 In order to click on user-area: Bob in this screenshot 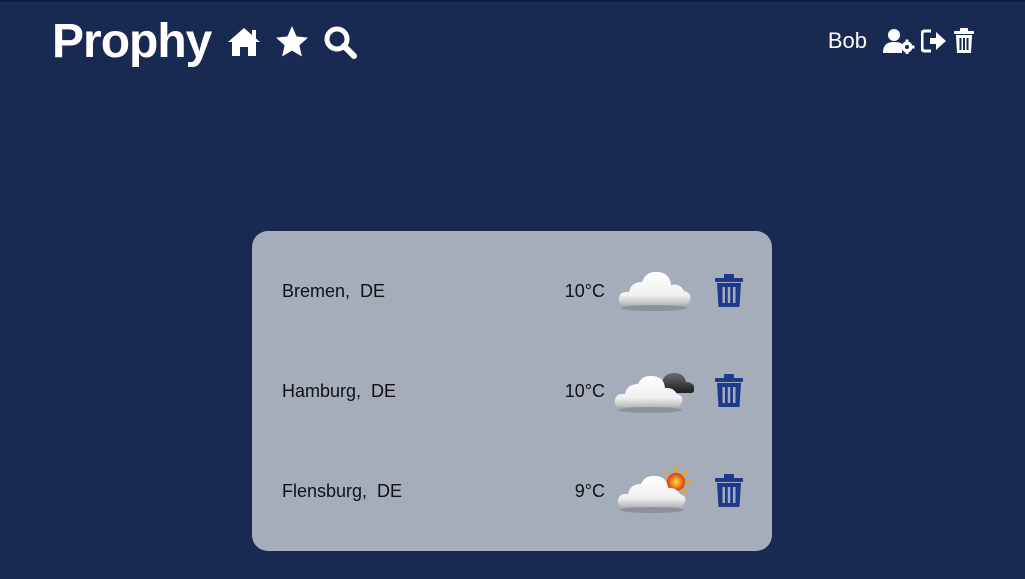, I will do `click(901, 41)`.